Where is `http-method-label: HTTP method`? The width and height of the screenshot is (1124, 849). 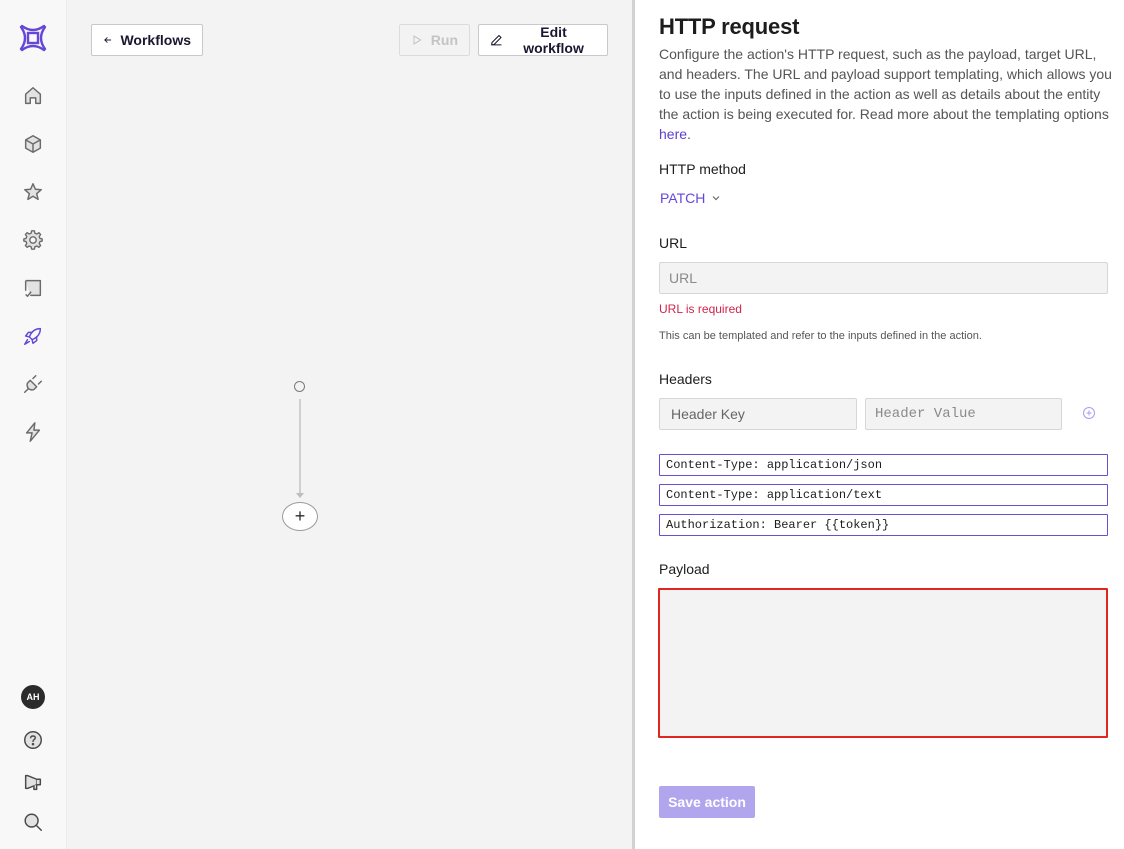
http-method-label: HTTP method is located at coordinates (702, 169).